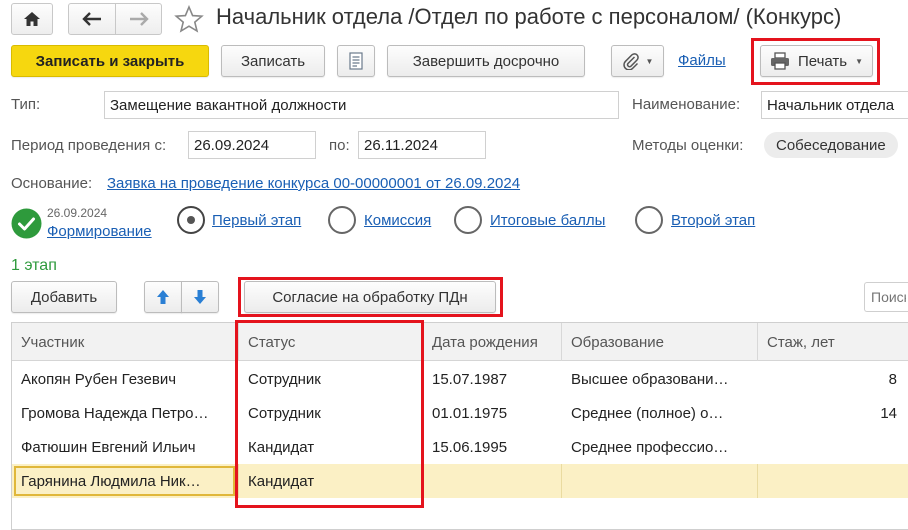 The width and height of the screenshot is (908, 530). Describe the element at coordinates (492, 342) in the screenshot. I see `col-header-birth: Дата рождения` at that location.